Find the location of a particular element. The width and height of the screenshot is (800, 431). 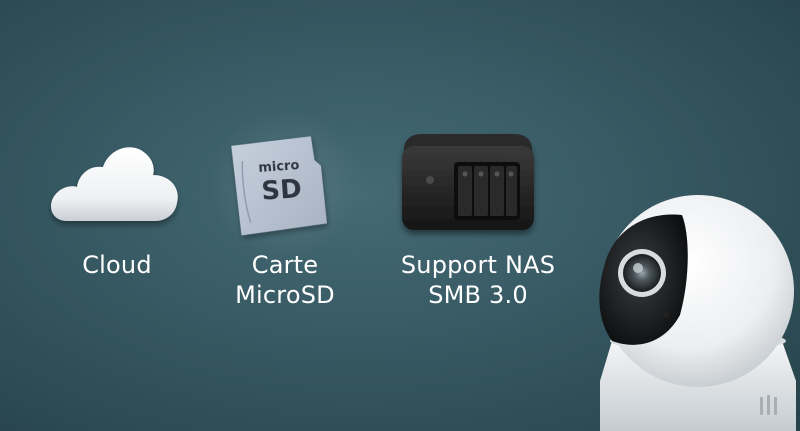

nas-label-line-2: SMB 3.0 is located at coordinates (478, 295).